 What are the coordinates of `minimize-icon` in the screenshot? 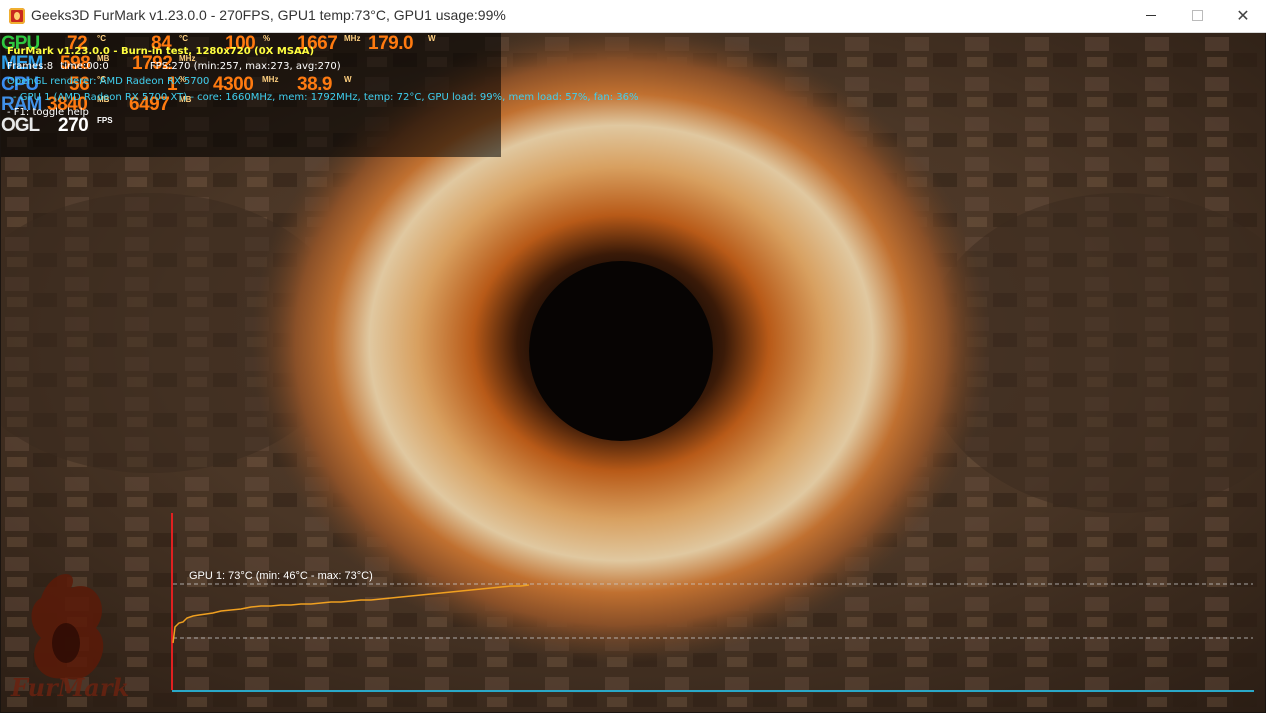 It's located at (1151, 15).